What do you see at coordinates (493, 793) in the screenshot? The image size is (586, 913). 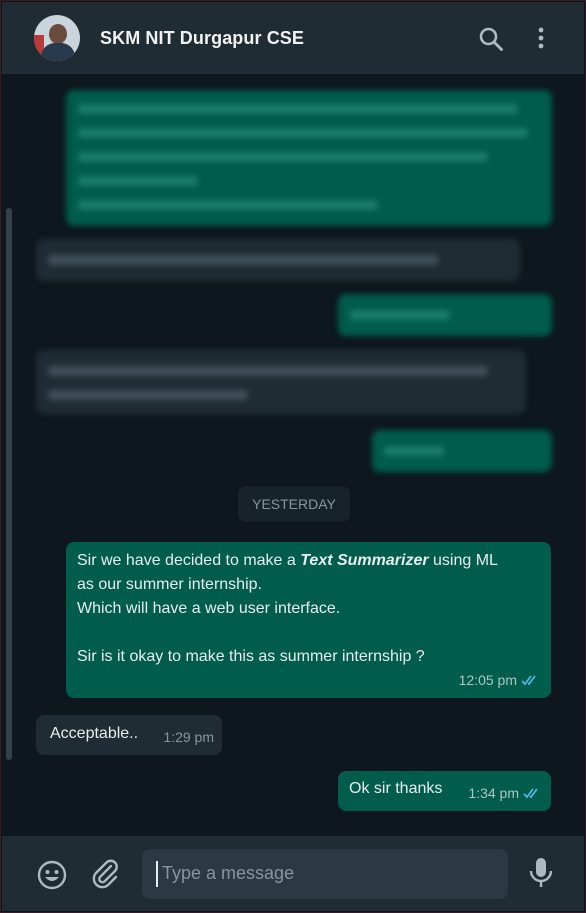 I see `message-time: 1:34 pm` at bounding box center [493, 793].